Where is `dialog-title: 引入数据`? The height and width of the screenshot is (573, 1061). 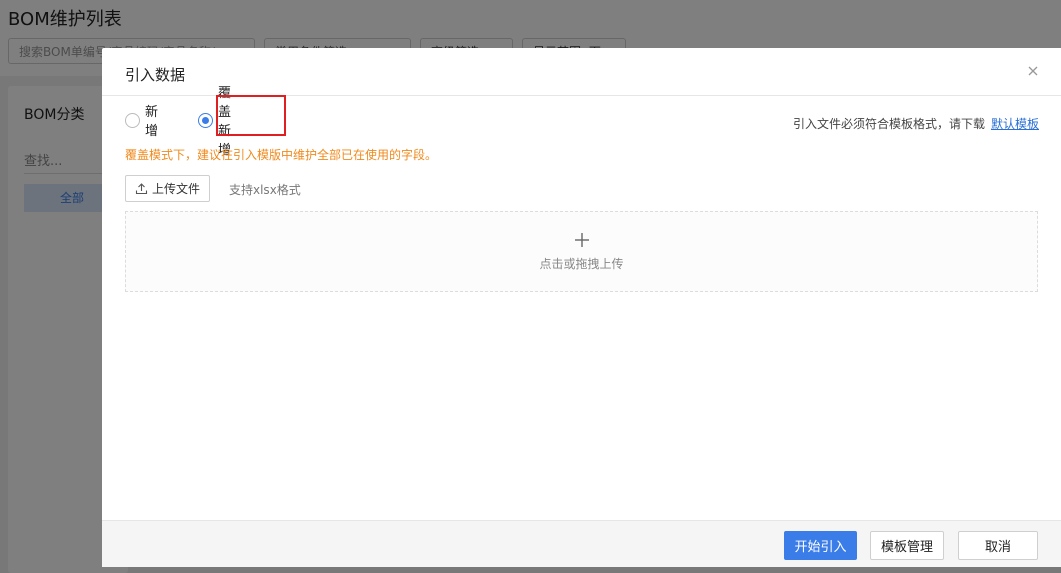
dialog-title: 引入数据 is located at coordinates (155, 75).